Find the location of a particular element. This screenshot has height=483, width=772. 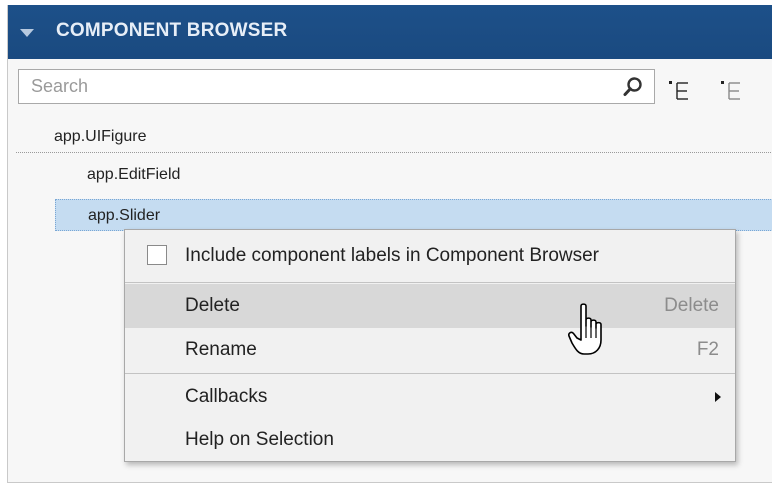

collapse-all-icon is located at coordinates (732, 90).